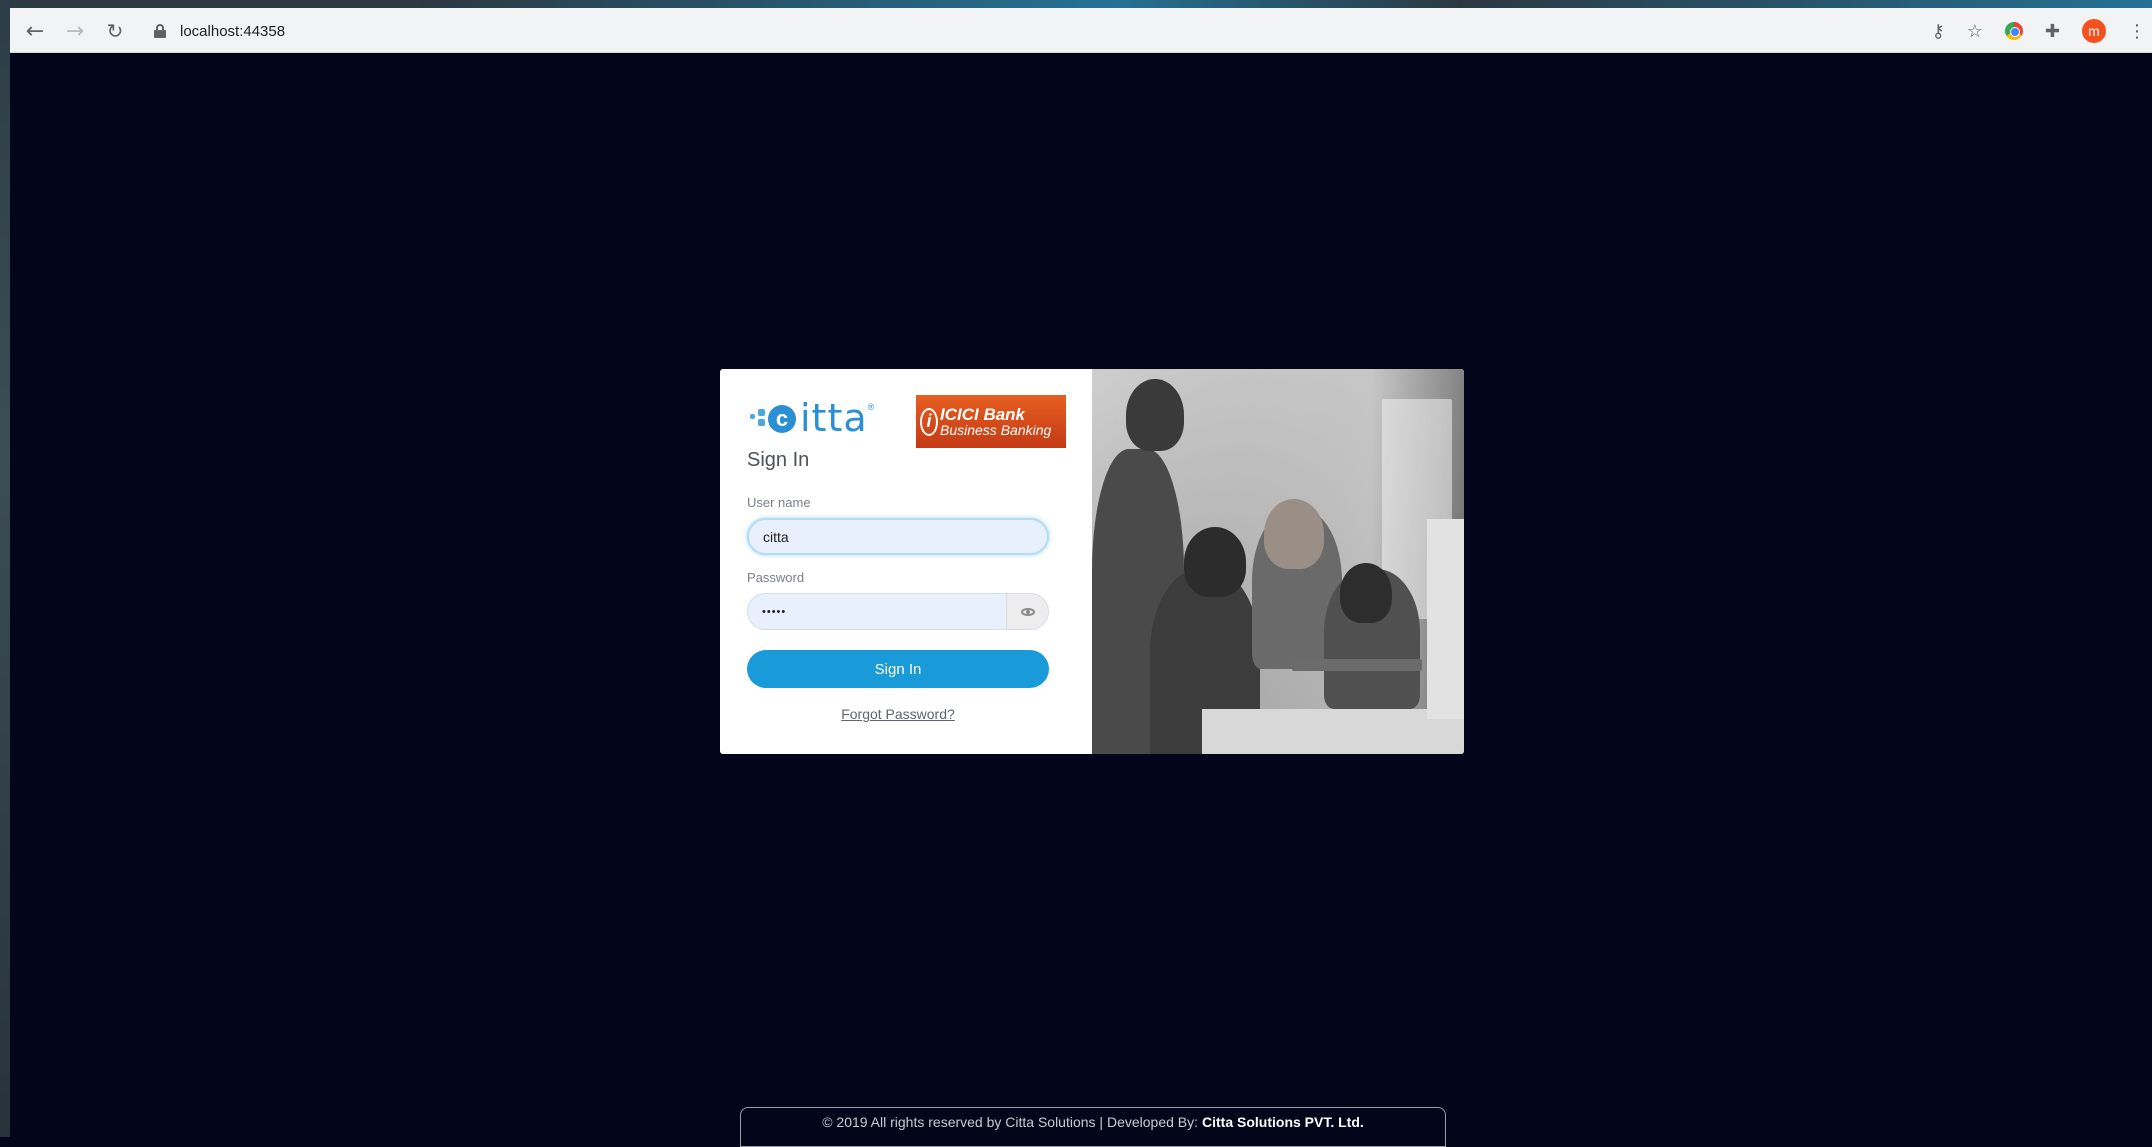 Image resolution: width=2152 pixels, height=1147 pixels. I want to click on bank-name: ICICI Bank, so click(983, 414).